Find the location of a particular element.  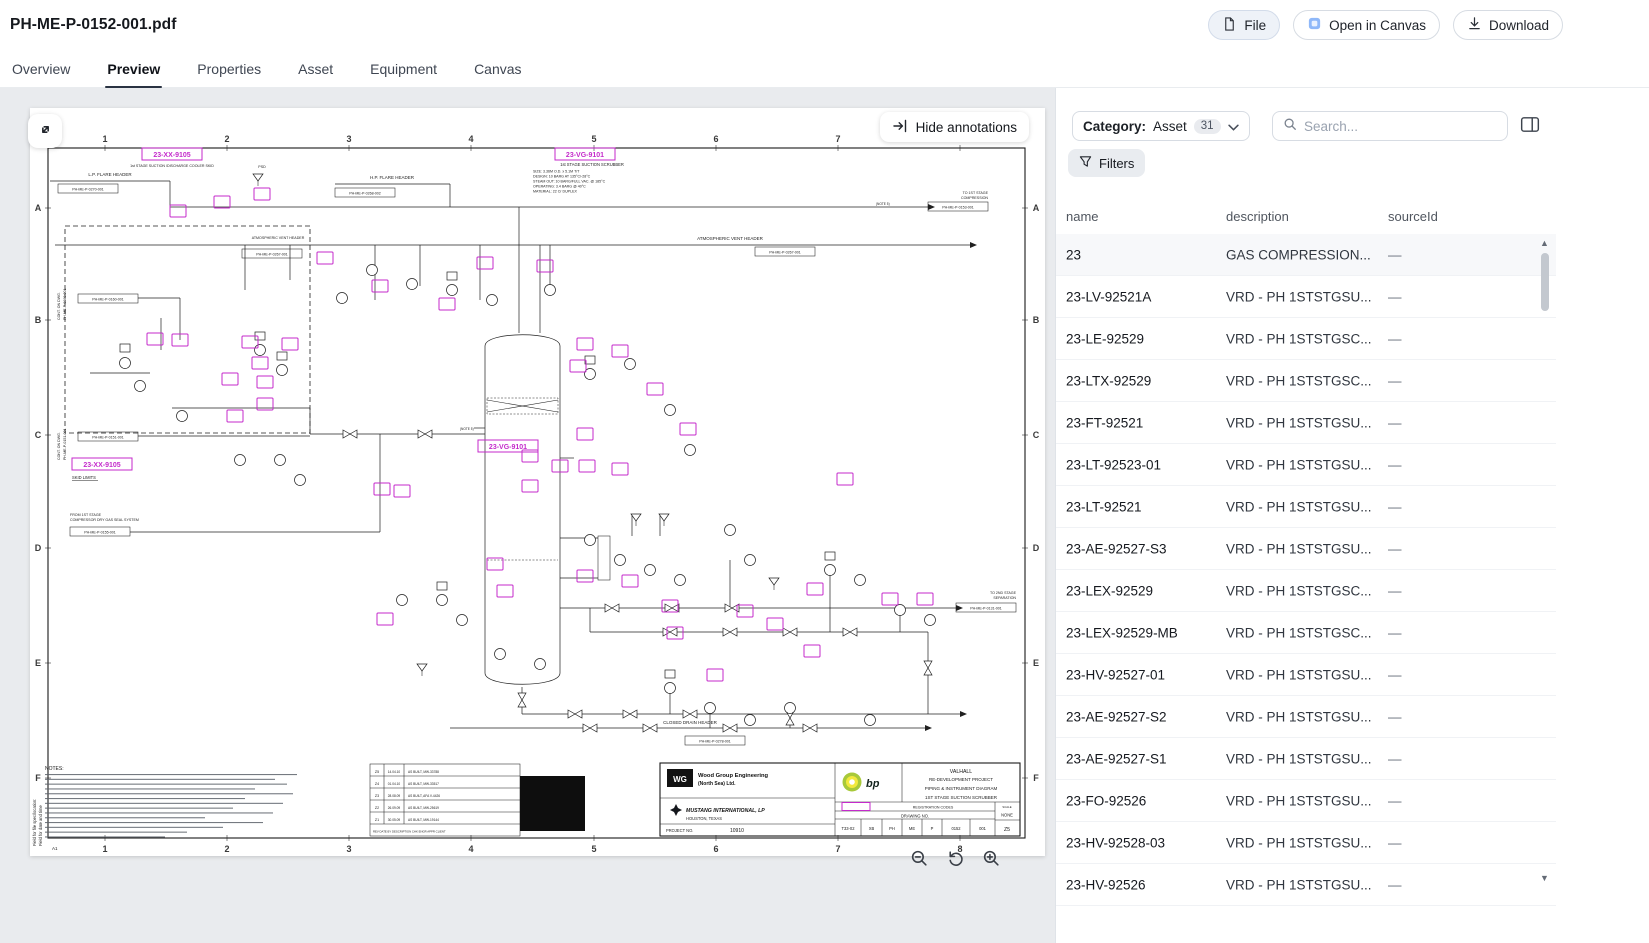

zoom-in-button is located at coordinates (991, 858).